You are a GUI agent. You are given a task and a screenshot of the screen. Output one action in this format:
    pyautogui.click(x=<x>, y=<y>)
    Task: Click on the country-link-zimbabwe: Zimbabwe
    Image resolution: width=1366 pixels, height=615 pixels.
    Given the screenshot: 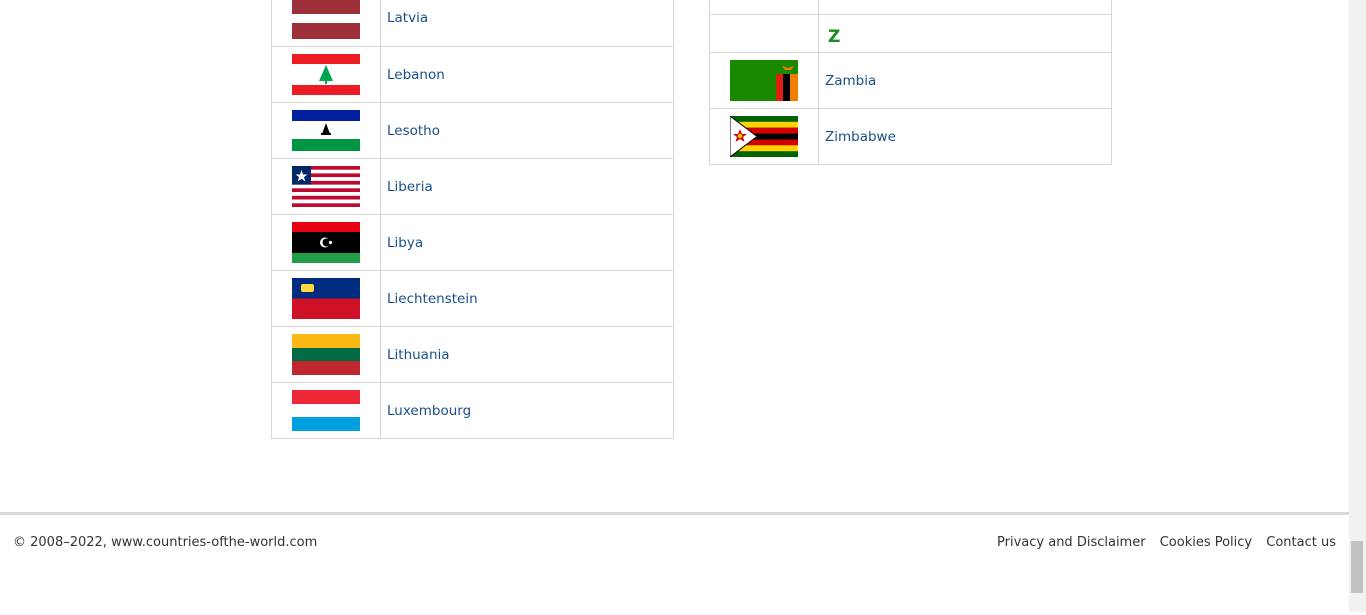 What is the action you would take?
    pyautogui.click(x=860, y=137)
    